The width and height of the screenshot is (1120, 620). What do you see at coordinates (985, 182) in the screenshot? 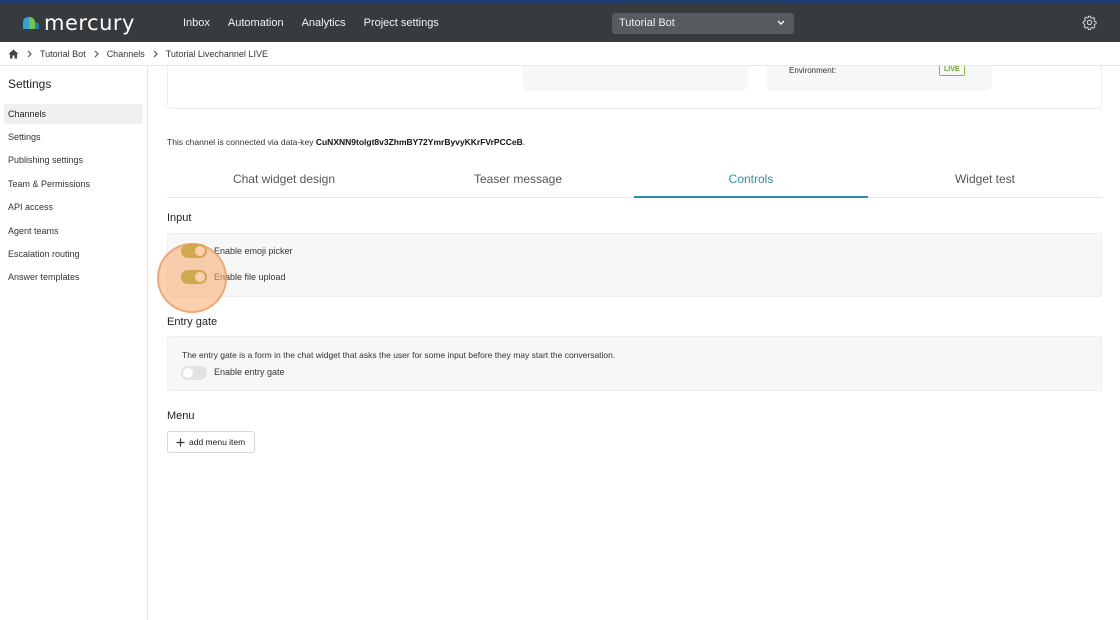
I see `tab-widget-test: Widget test` at bounding box center [985, 182].